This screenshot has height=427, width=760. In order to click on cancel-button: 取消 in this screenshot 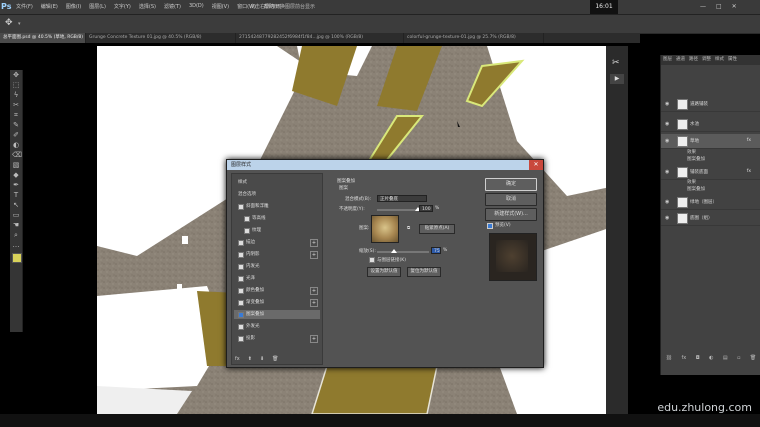, I will do `click(511, 199)`.